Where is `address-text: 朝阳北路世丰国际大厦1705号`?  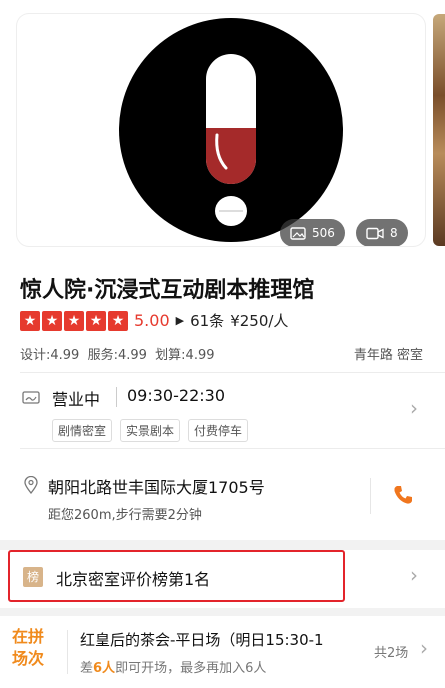
address-text: 朝阳北路世丰国际大厦1705号 is located at coordinates (156, 487).